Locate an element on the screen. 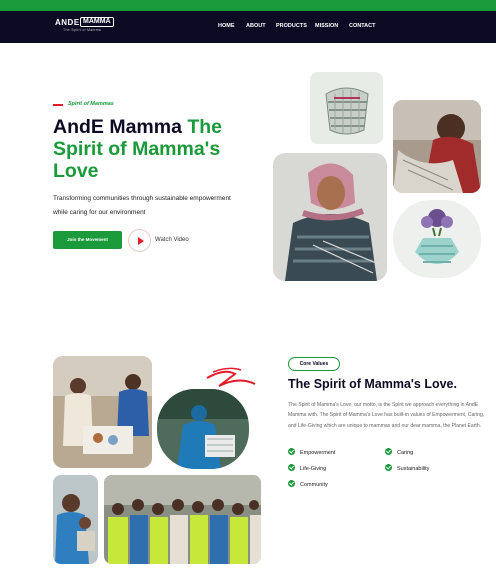 This screenshot has height=579, width=496. nav-item-contact: CONTACT is located at coordinates (362, 26).